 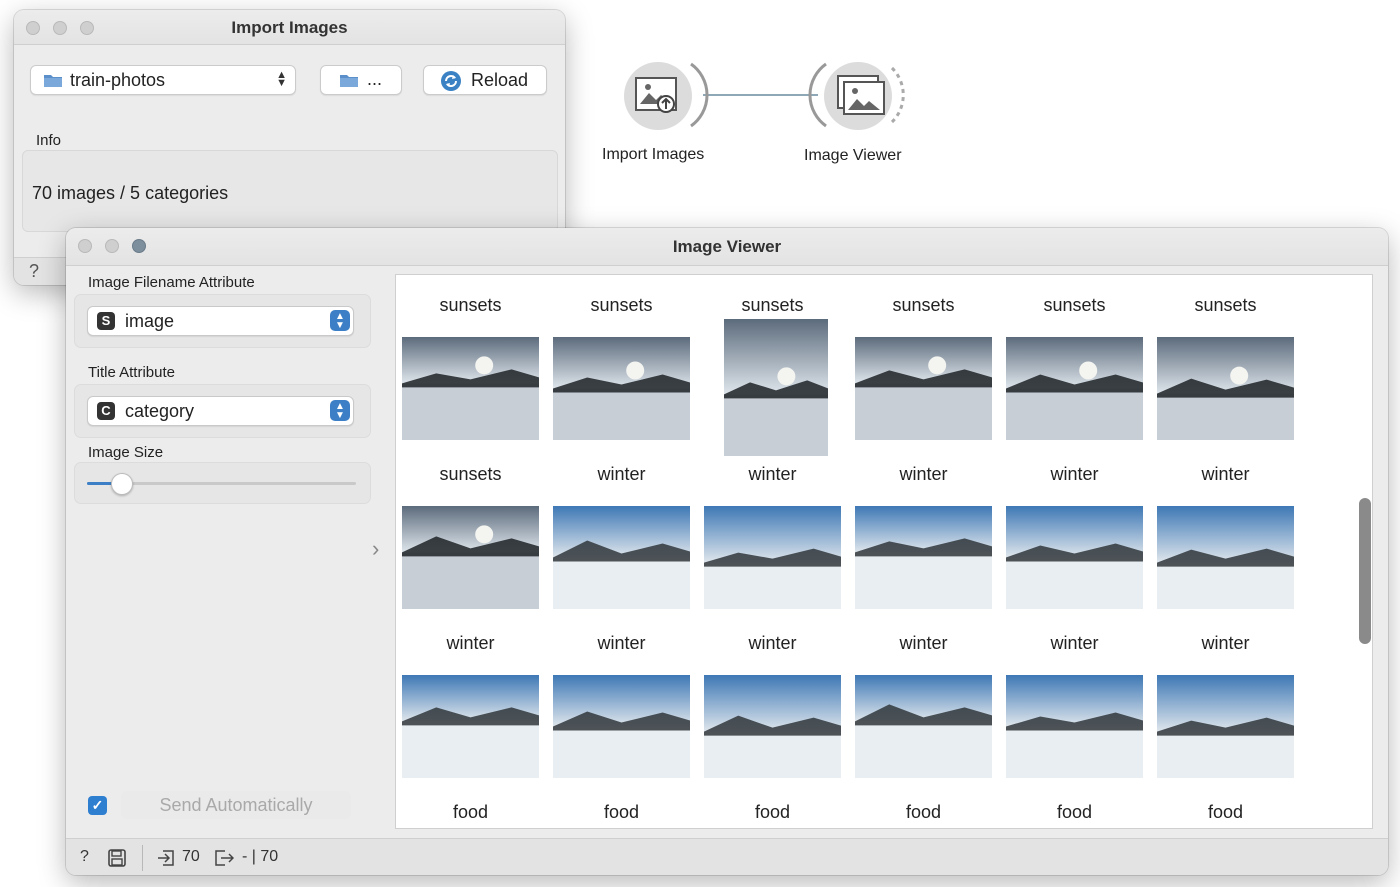 I want to click on filename-attr-group: S image ▲ ▼, so click(x=222, y=321).